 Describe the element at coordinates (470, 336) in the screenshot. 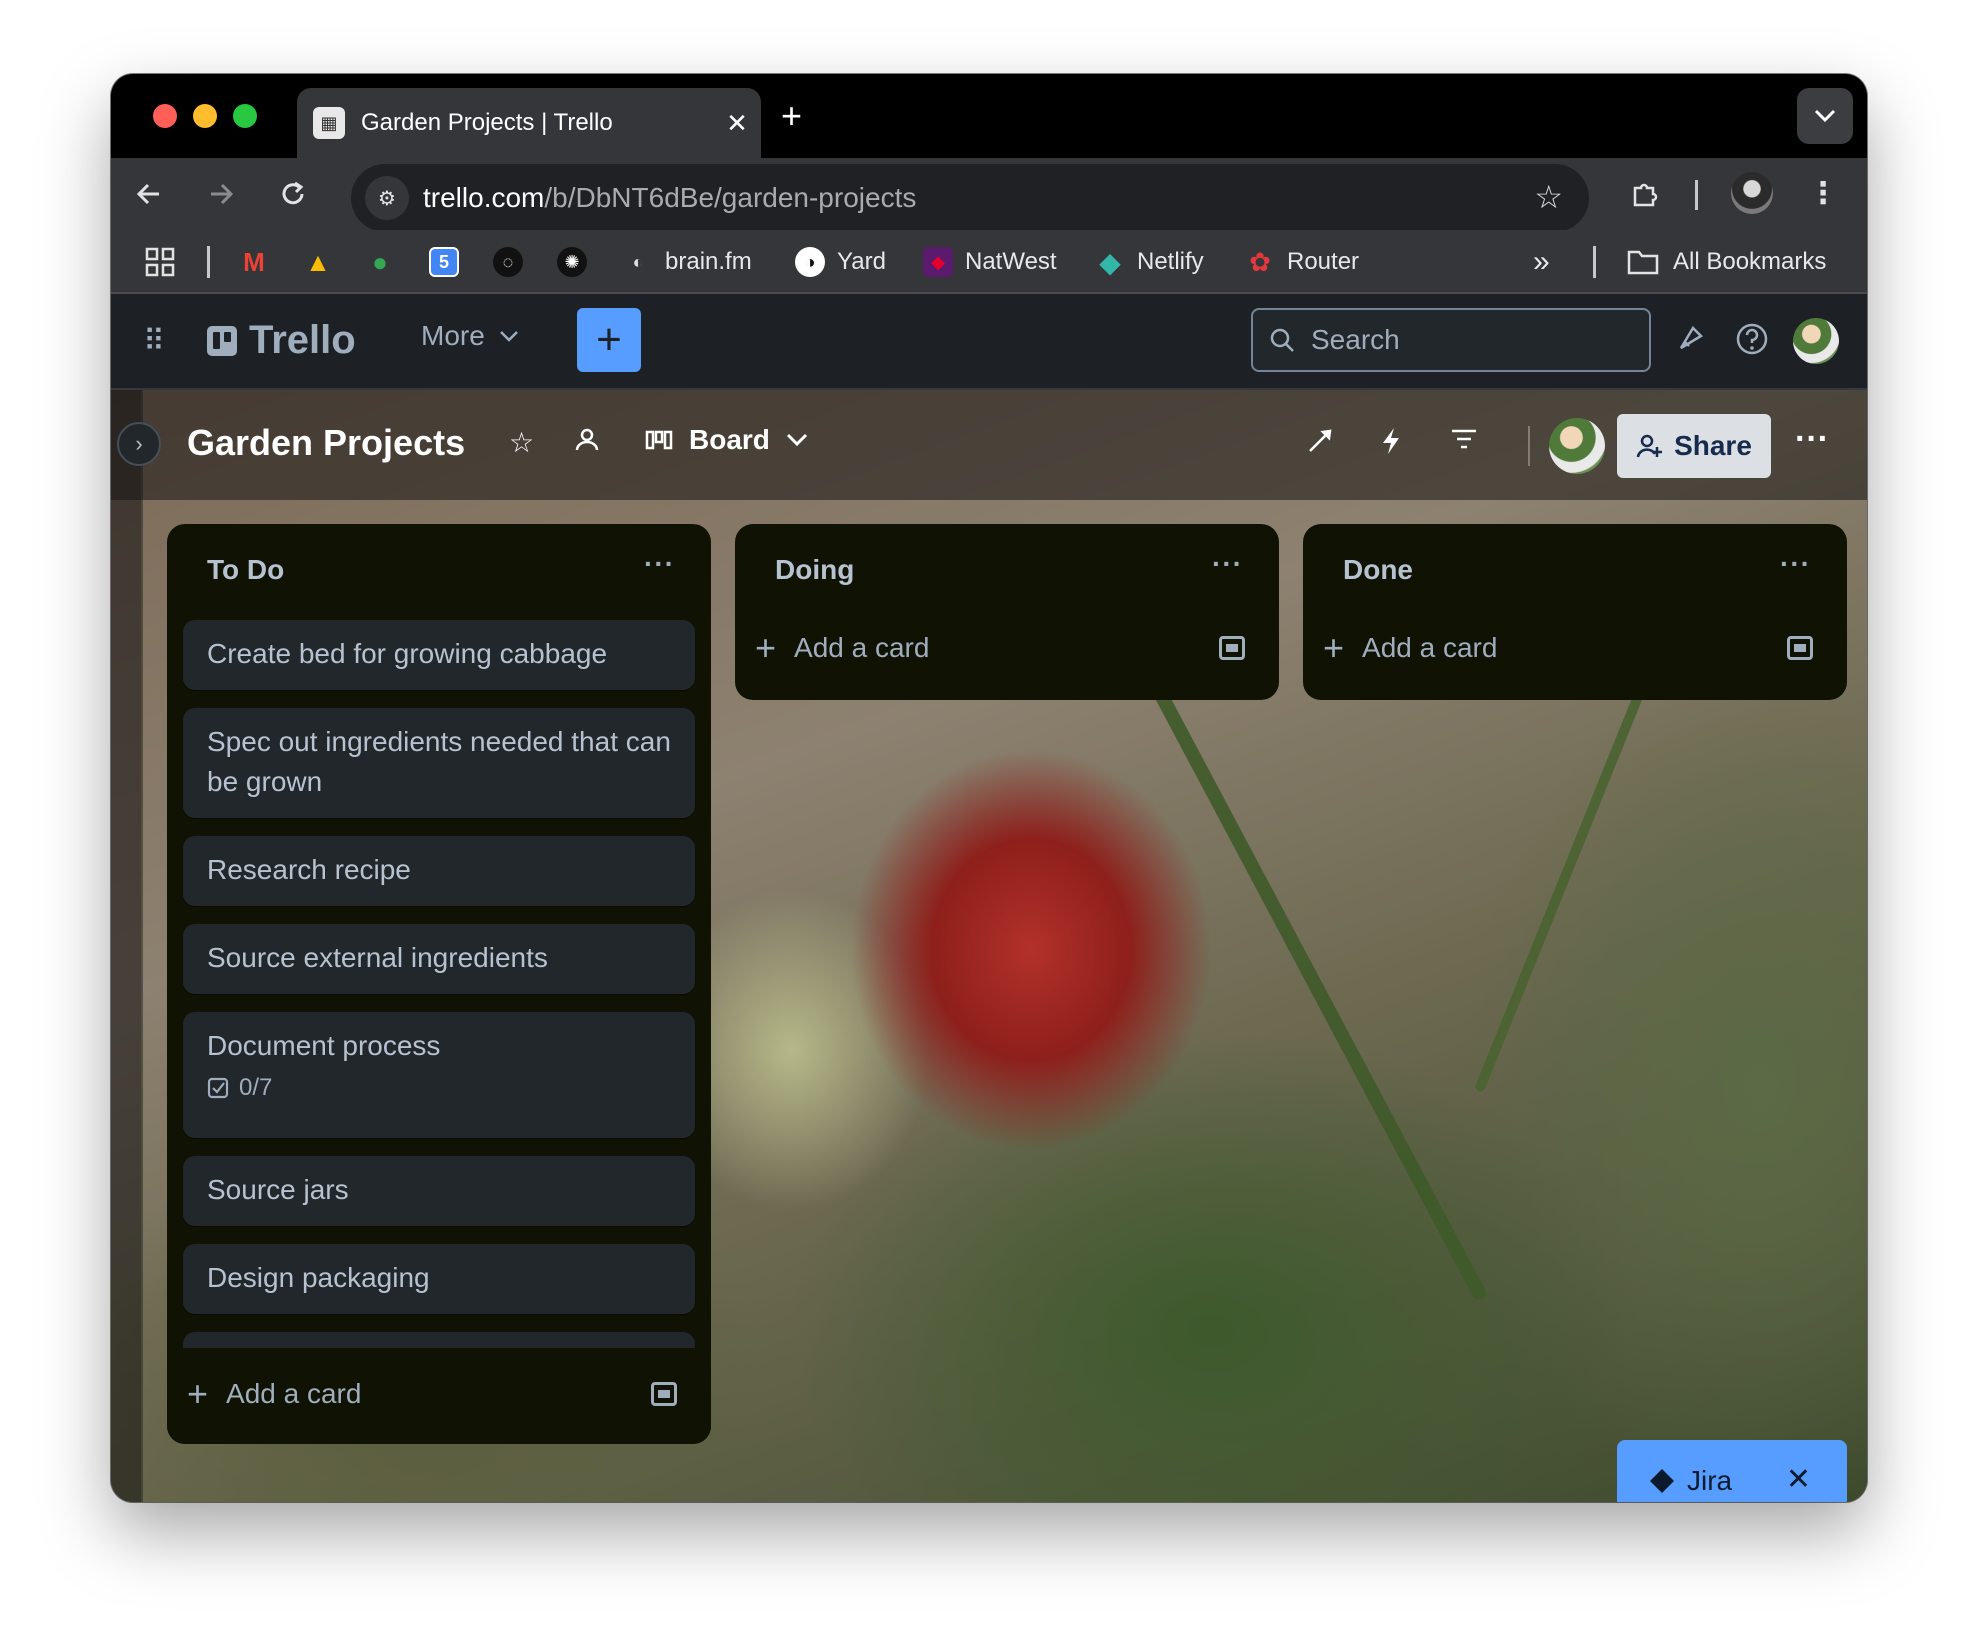

I see `more-menu-button: More` at that location.